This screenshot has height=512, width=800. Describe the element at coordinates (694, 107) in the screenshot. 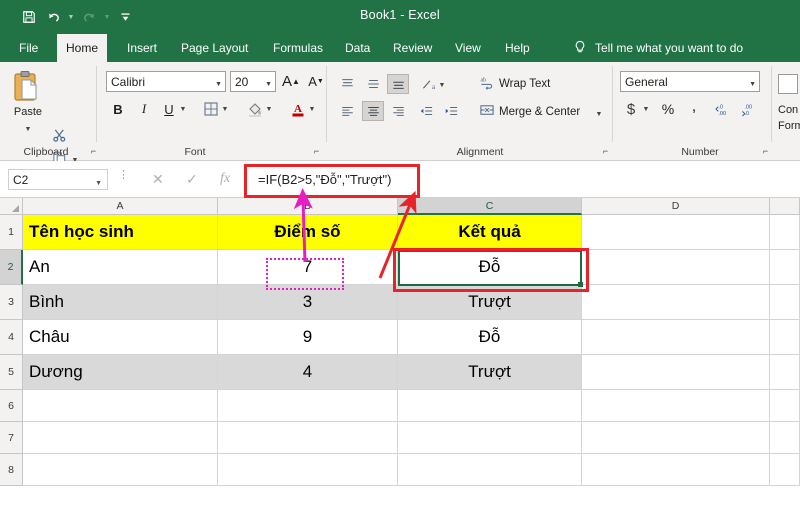

I see `comma-format-button: ,` at that location.